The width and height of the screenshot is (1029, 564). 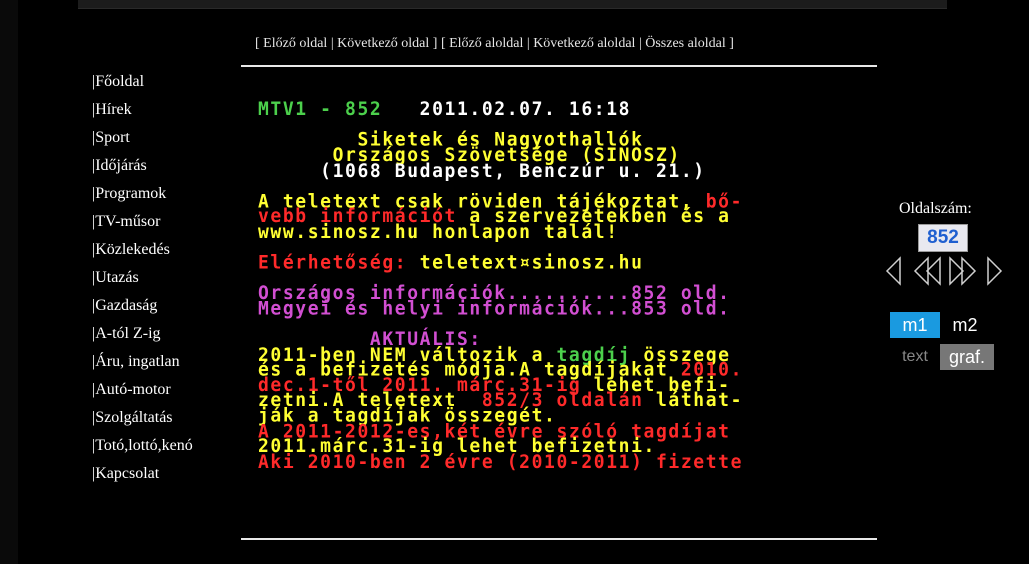 What do you see at coordinates (9, 282) in the screenshot?
I see `left-edge` at bounding box center [9, 282].